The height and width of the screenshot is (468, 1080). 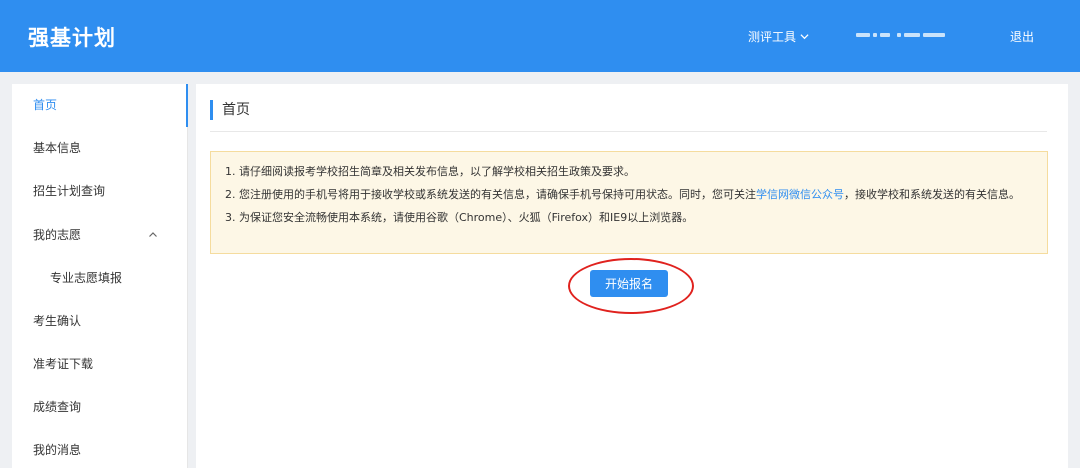 I want to click on sidebar-item-label: 专业志愿填报, so click(x=86, y=278).